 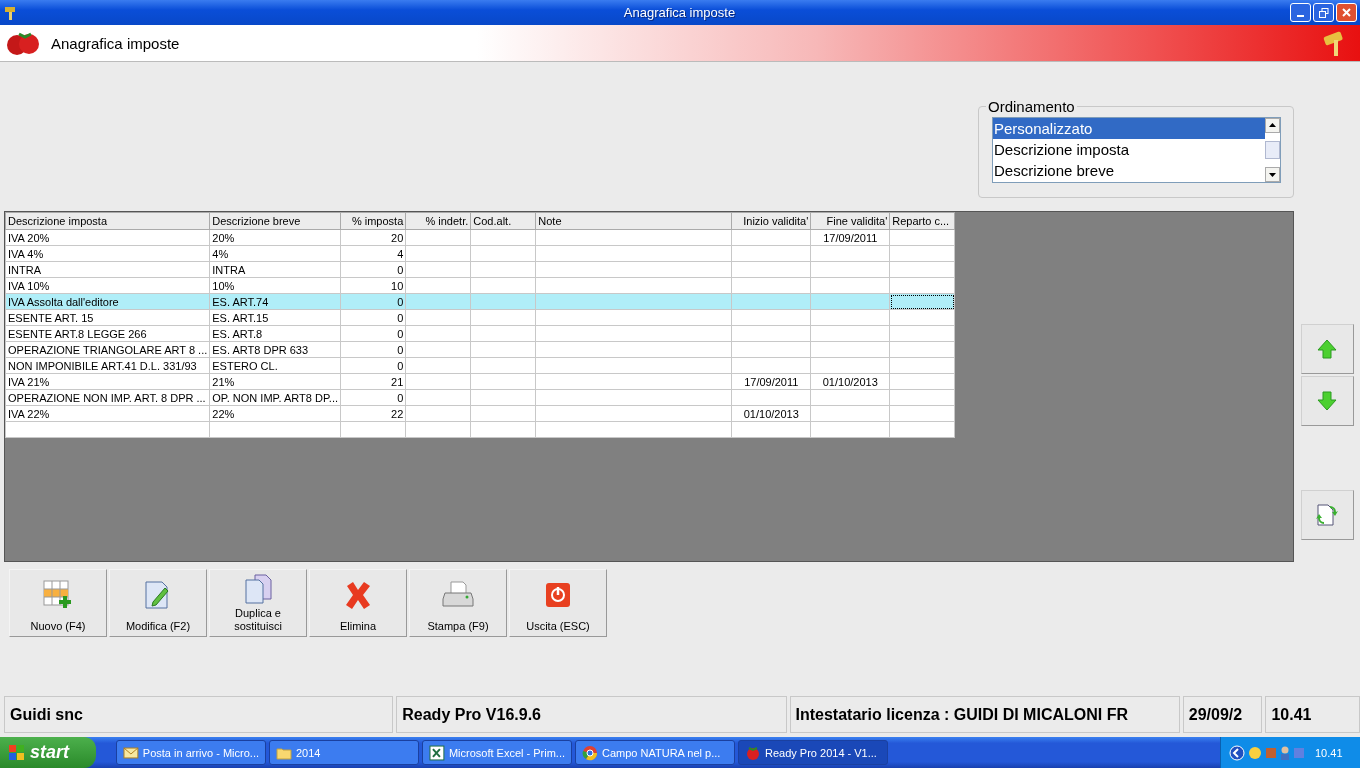 What do you see at coordinates (107, 381) in the screenshot?
I see `table-cell: IVA 21%` at bounding box center [107, 381].